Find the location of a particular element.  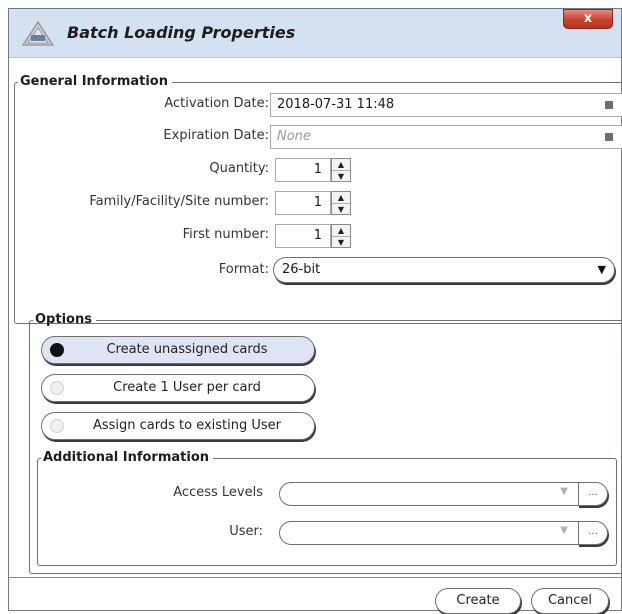

first-number-input: 1 is located at coordinates (303, 236).